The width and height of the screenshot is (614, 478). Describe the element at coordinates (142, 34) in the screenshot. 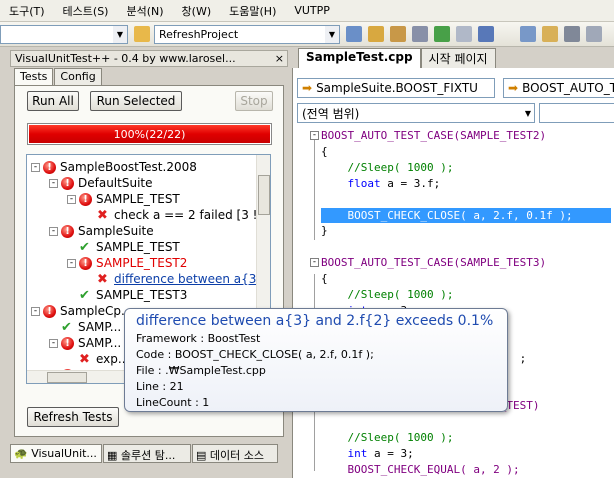

I see `project-icon` at that location.